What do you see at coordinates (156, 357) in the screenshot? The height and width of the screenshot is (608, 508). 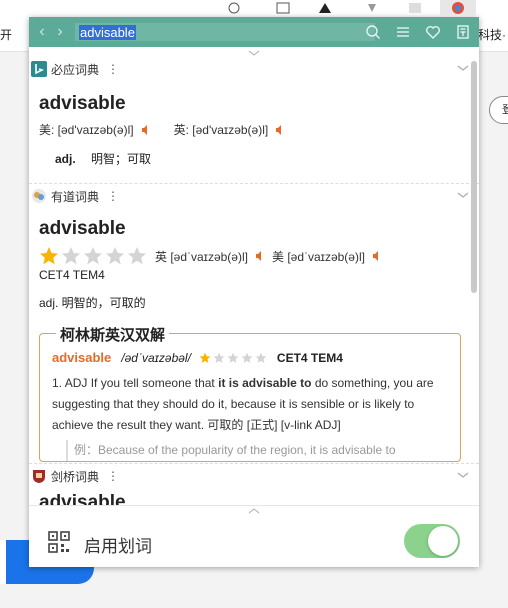 I see `collins-phonetic: /ədˈvaɪzəbəl/` at bounding box center [156, 357].